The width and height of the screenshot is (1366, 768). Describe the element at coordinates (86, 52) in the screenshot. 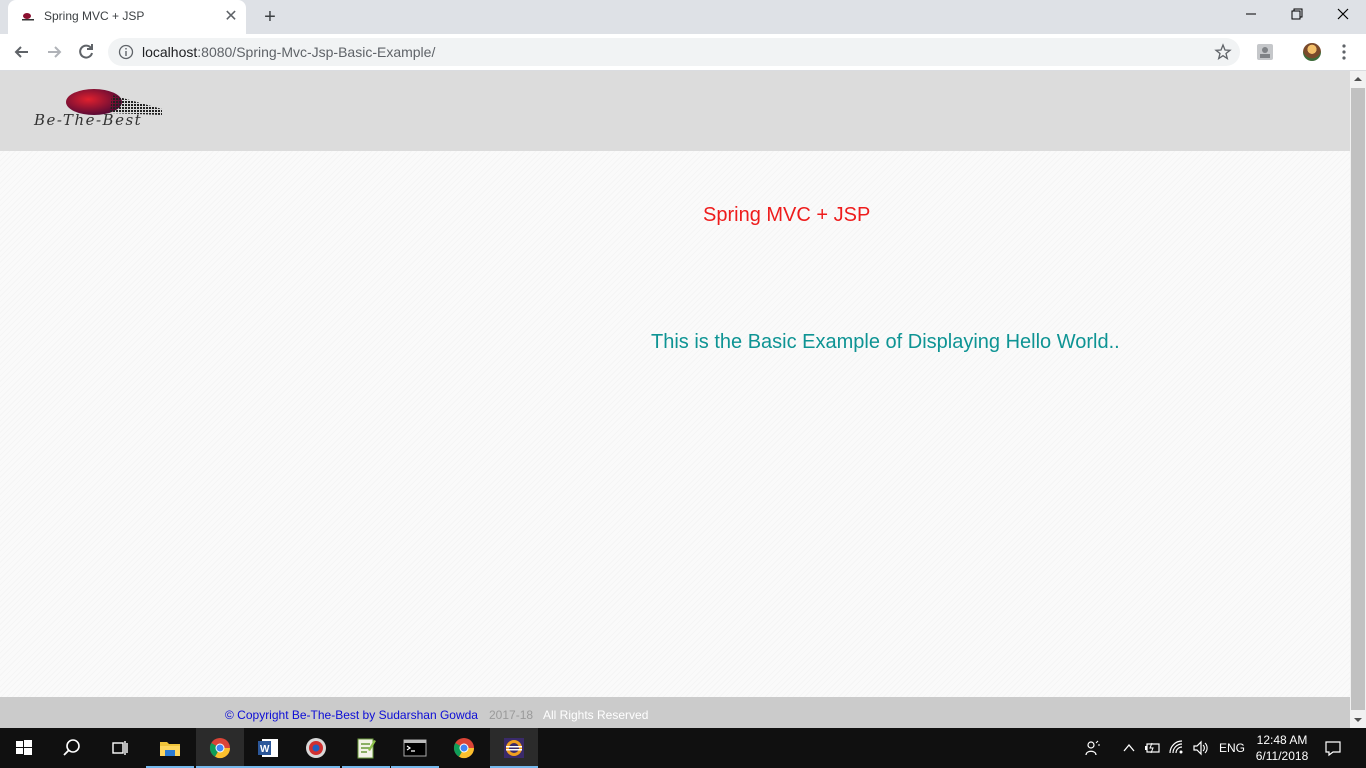

I see `reload-icon` at that location.